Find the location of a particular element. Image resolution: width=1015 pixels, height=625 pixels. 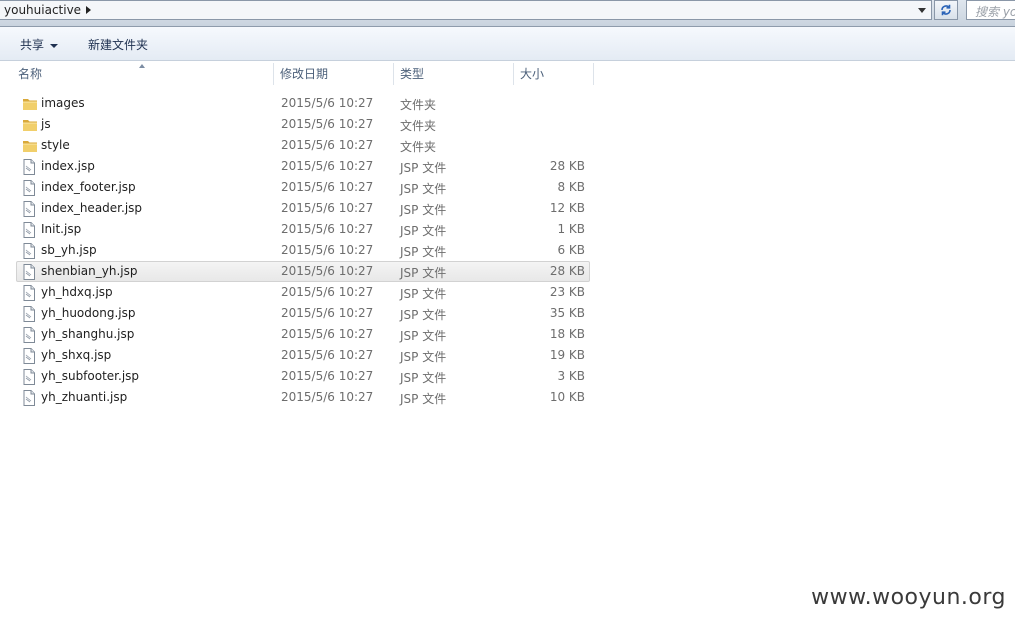

file-row: index.jsp 2015/5/6 10:27 JSP 文件 28 KB is located at coordinates (303, 166).